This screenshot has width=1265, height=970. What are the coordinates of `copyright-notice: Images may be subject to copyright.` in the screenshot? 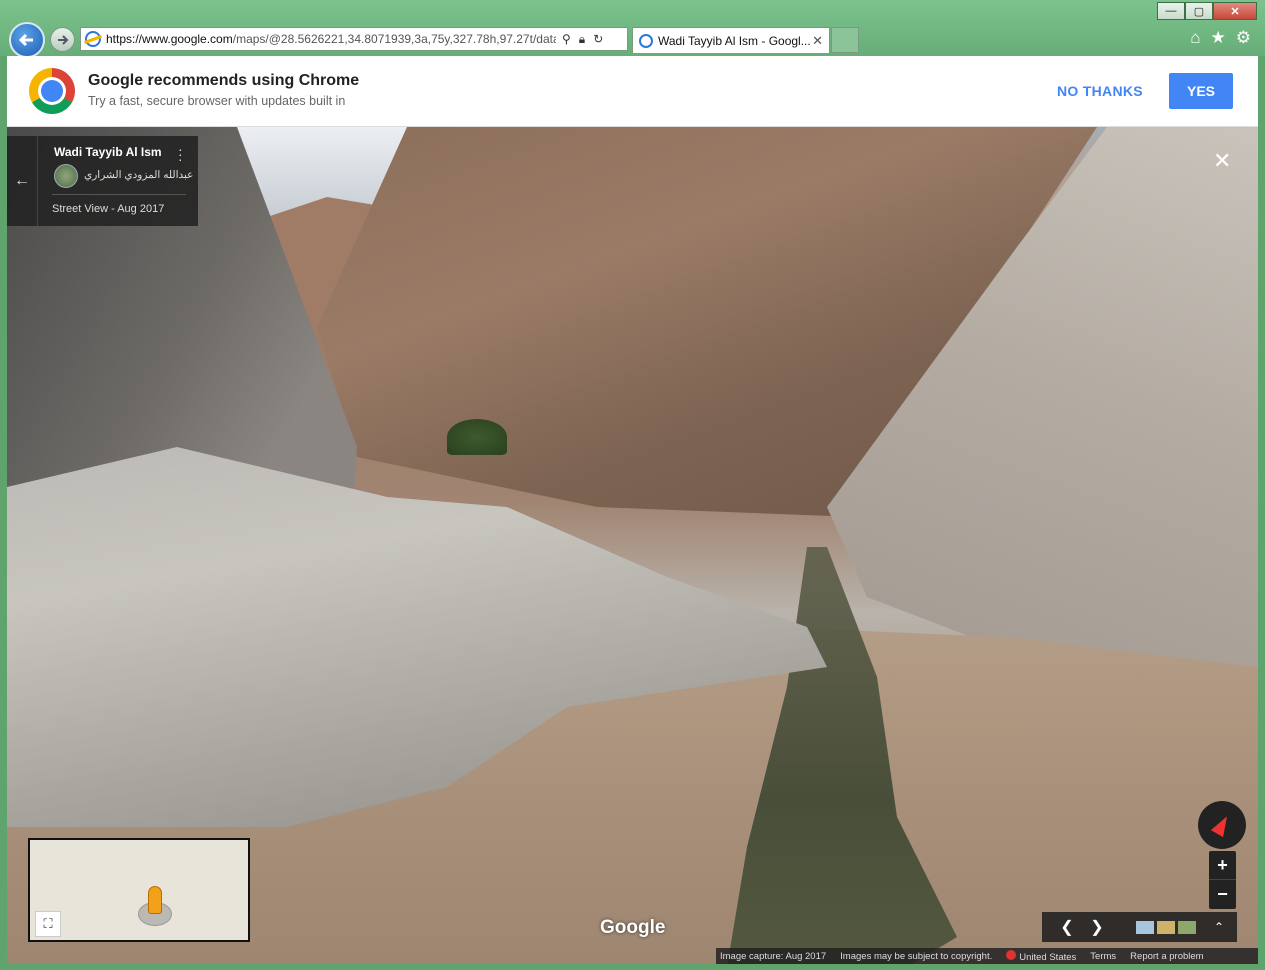 It's located at (916, 956).